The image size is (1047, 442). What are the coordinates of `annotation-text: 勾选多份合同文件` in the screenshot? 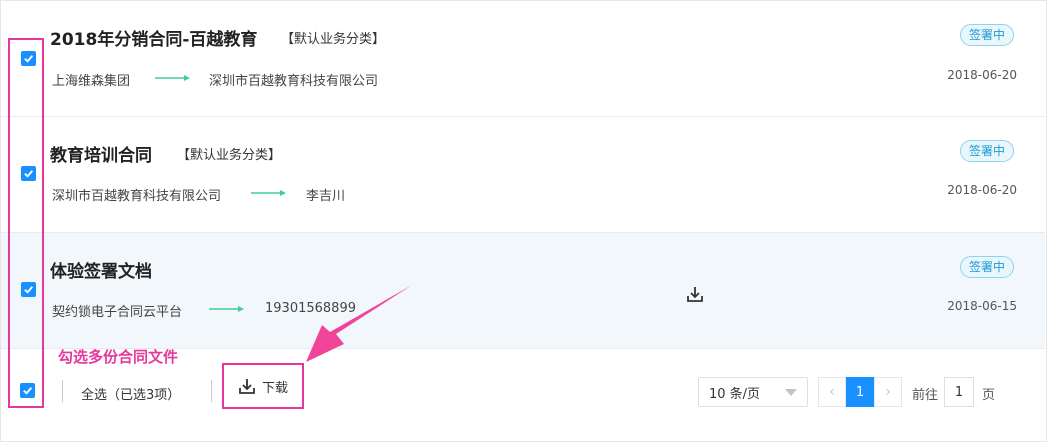 It's located at (118, 357).